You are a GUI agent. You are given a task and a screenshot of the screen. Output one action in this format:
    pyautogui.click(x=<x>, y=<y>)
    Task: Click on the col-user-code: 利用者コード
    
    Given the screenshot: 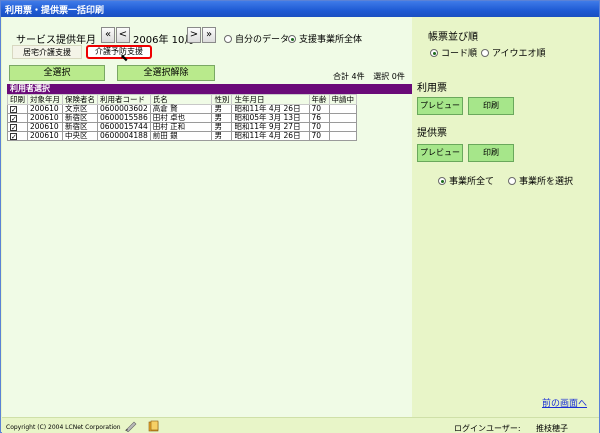 What is the action you would take?
    pyautogui.click(x=124, y=99)
    